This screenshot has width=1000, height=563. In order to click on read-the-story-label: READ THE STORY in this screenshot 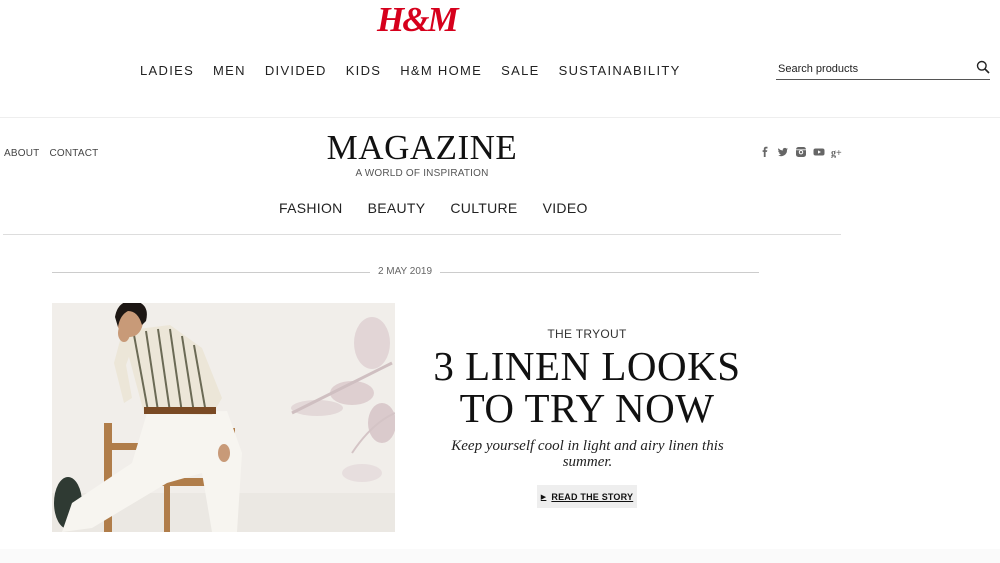, I will do `click(592, 496)`.